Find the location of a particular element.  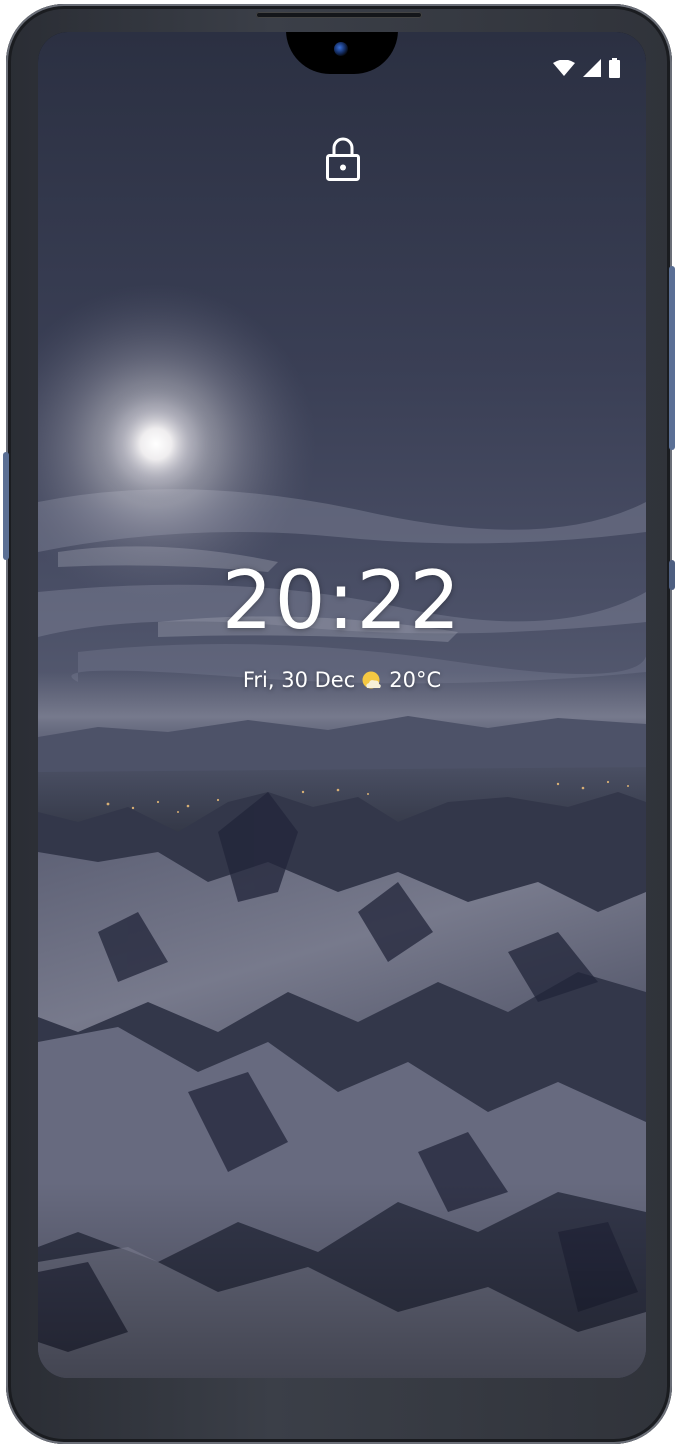

date-weather-row: Fri, 30 Dec 20°C is located at coordinates (342, 680).